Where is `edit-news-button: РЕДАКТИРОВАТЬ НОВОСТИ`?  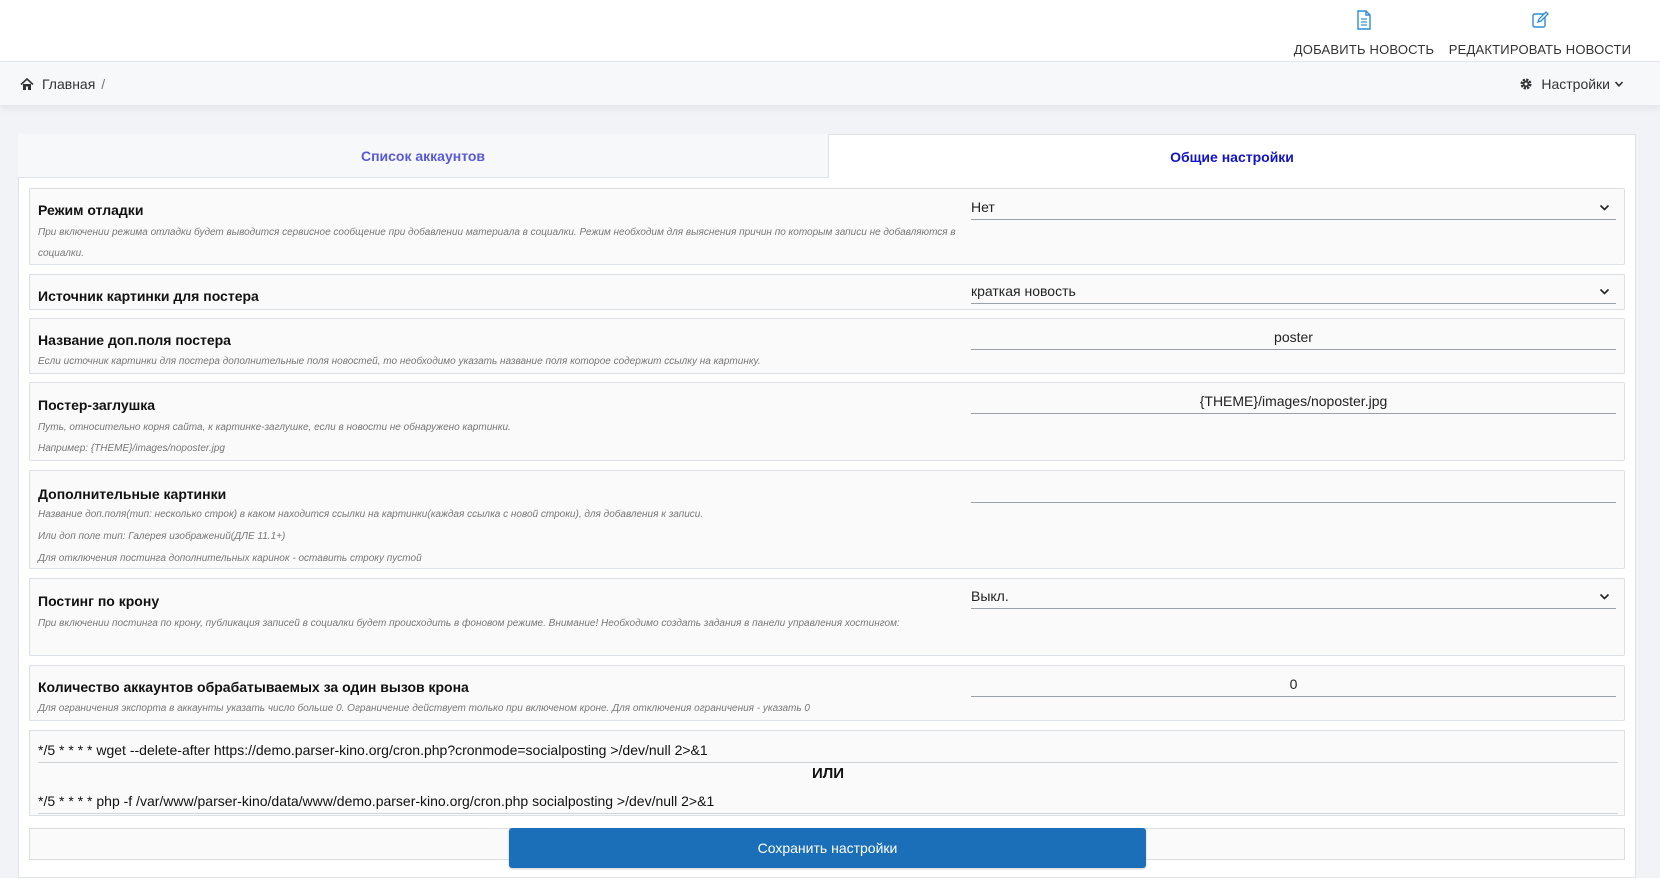
edit-news-button: РЕДАКТИРОВАТЬ НОВОСТИ is located at coordinates (1540, 33).